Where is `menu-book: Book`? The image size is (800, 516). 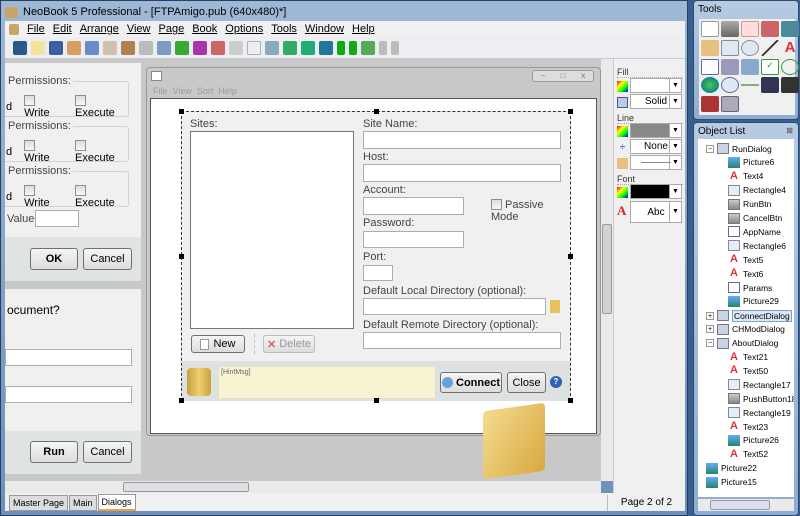 menu-book: Book is located at coordinates (204, 29).